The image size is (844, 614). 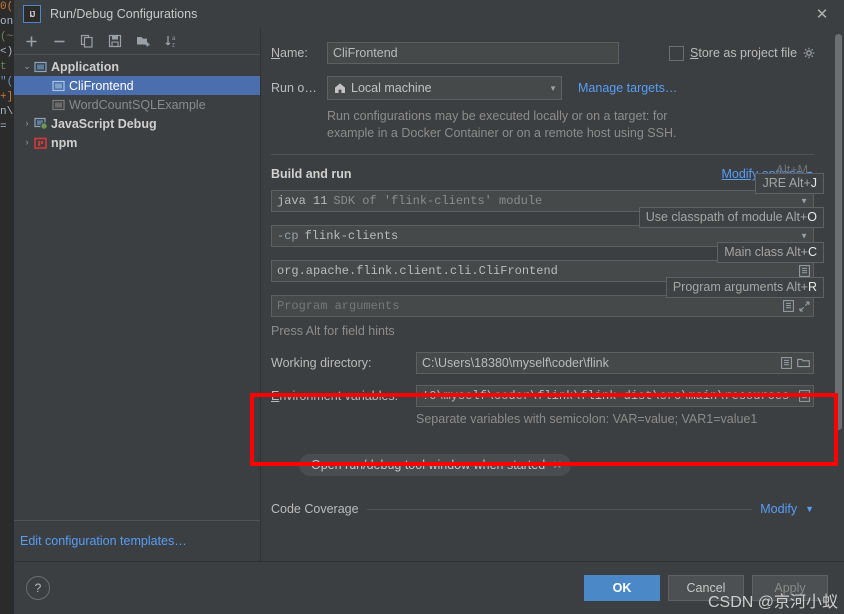 What do you see at coordinates (677, 53) in the screenshot?
I see `store-as-project-file-checkbox` at bounding box center [677, 53].